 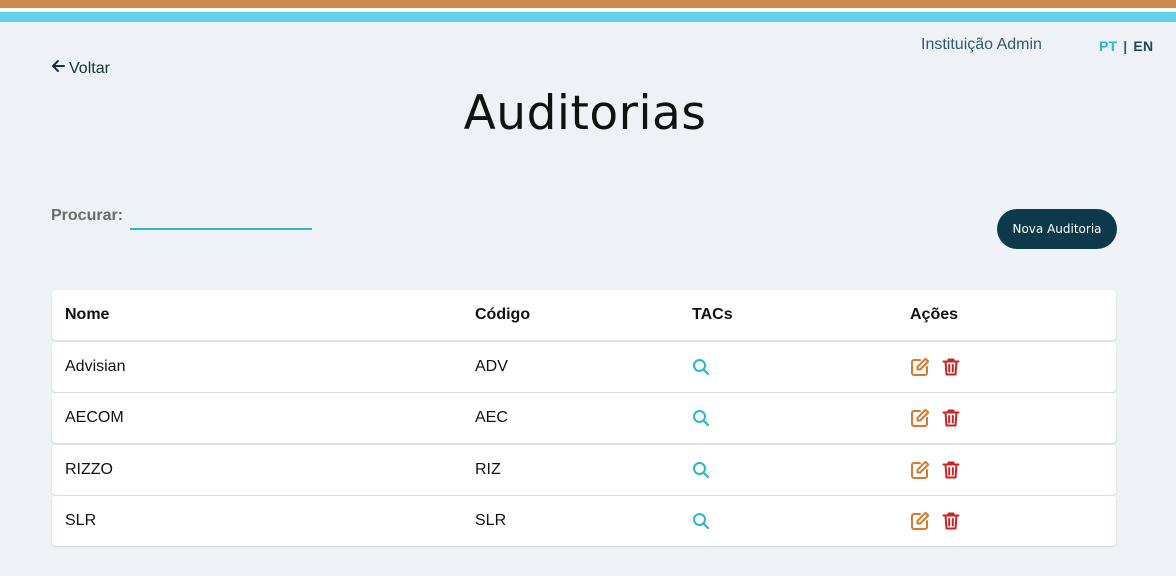 What do you see at coordinates (221, 218) in the screenshot?
I see `search-input` at bounding box center [221, 218].